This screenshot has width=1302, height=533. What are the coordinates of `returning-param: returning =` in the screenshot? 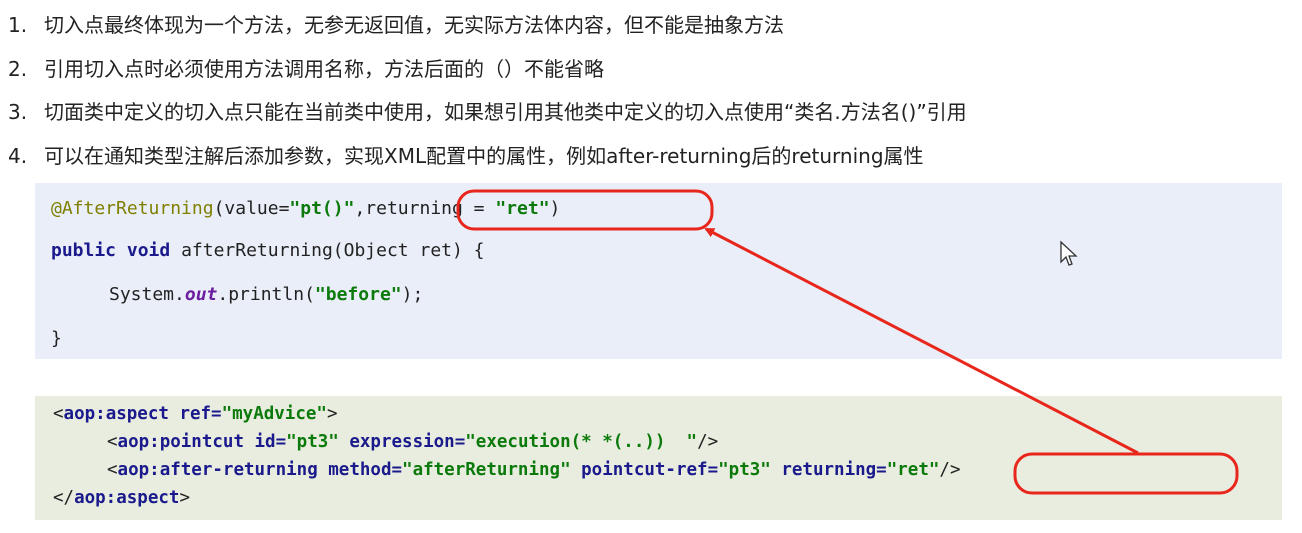 It's located at (430, 208).